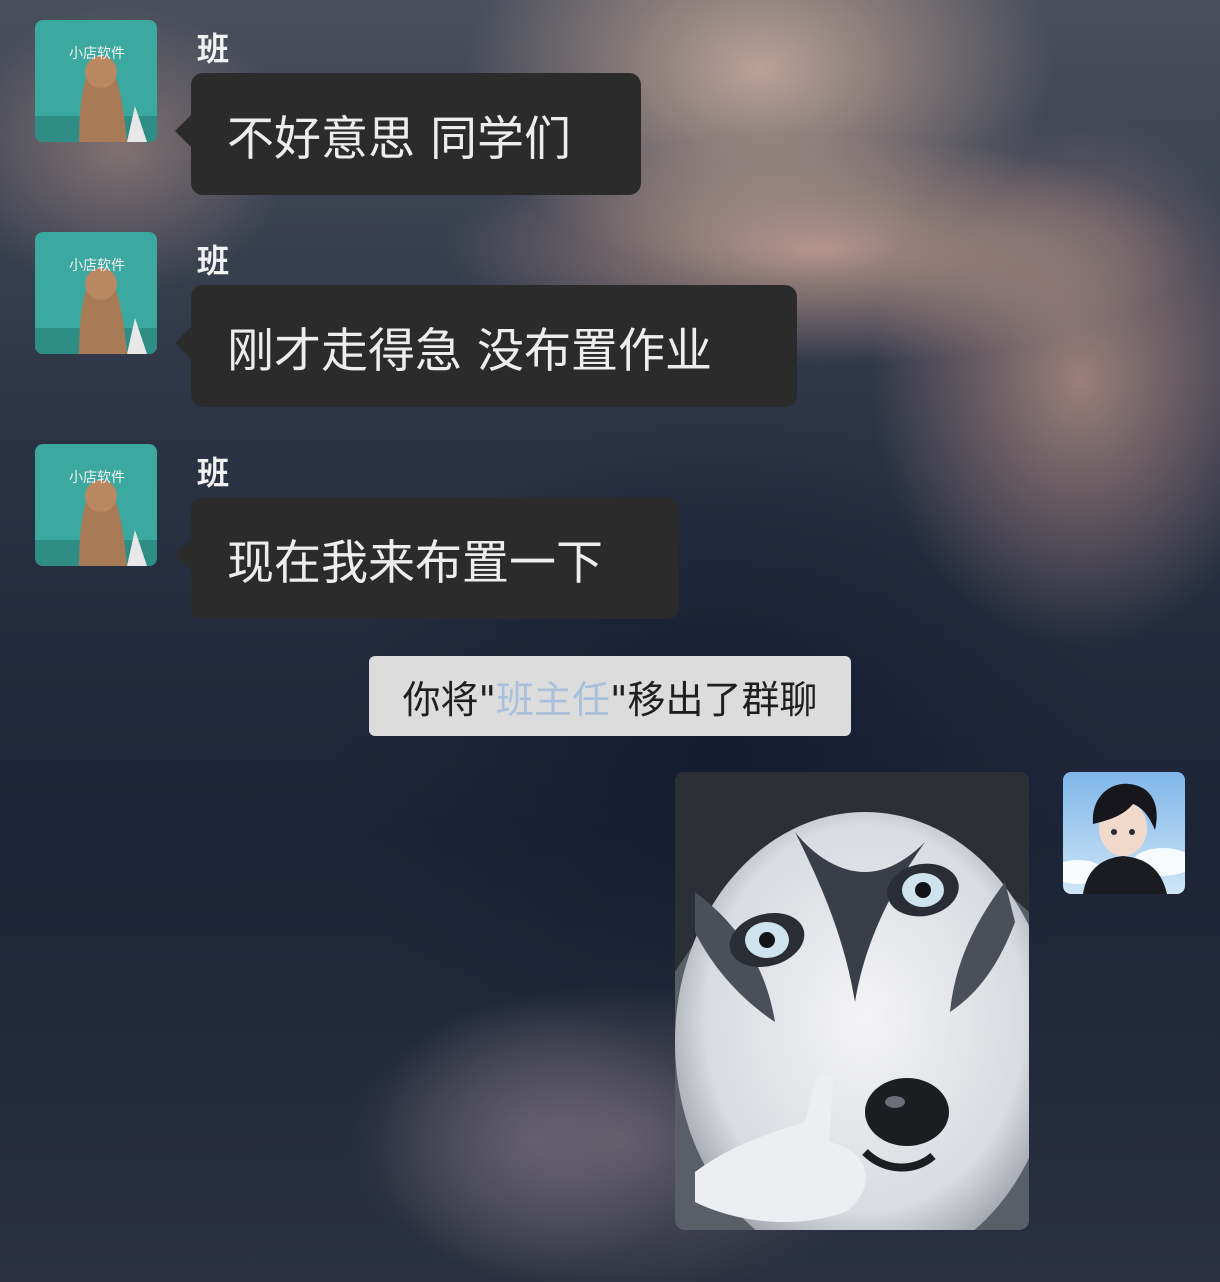  What do you see at coordinates (553, 696) in the screenshot?
I see `removed-member-link: 班主任` at bounding box center [553, 696].